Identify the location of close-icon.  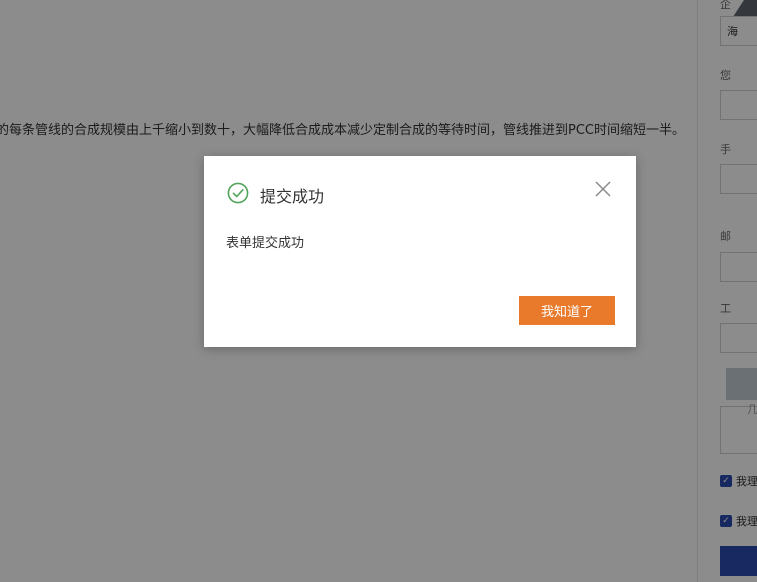
(603, 189).